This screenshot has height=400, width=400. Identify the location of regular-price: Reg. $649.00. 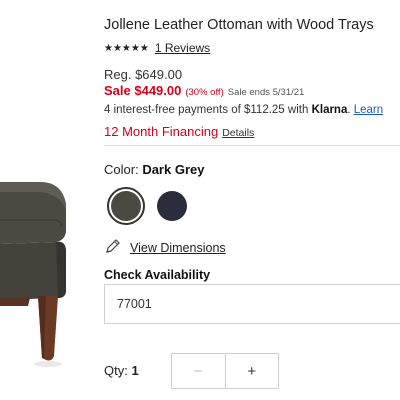
(143, 74).